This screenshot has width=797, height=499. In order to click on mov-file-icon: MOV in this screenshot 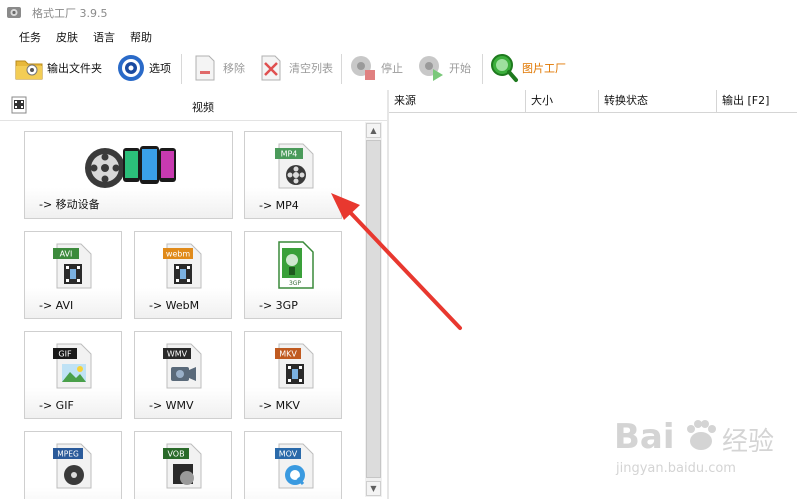, I will do `click(294, 466)`.